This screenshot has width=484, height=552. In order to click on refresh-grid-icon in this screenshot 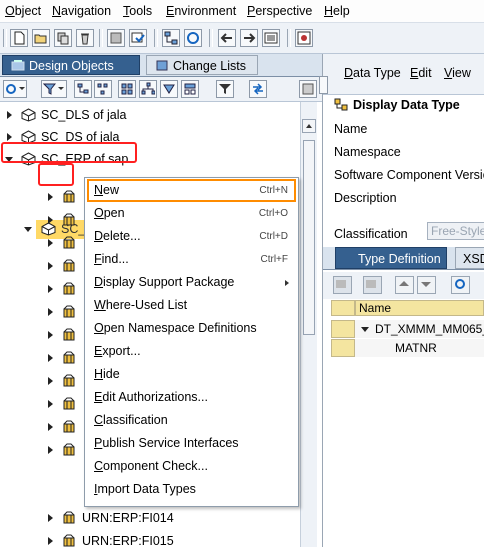, I will do `click(460, 285)`.